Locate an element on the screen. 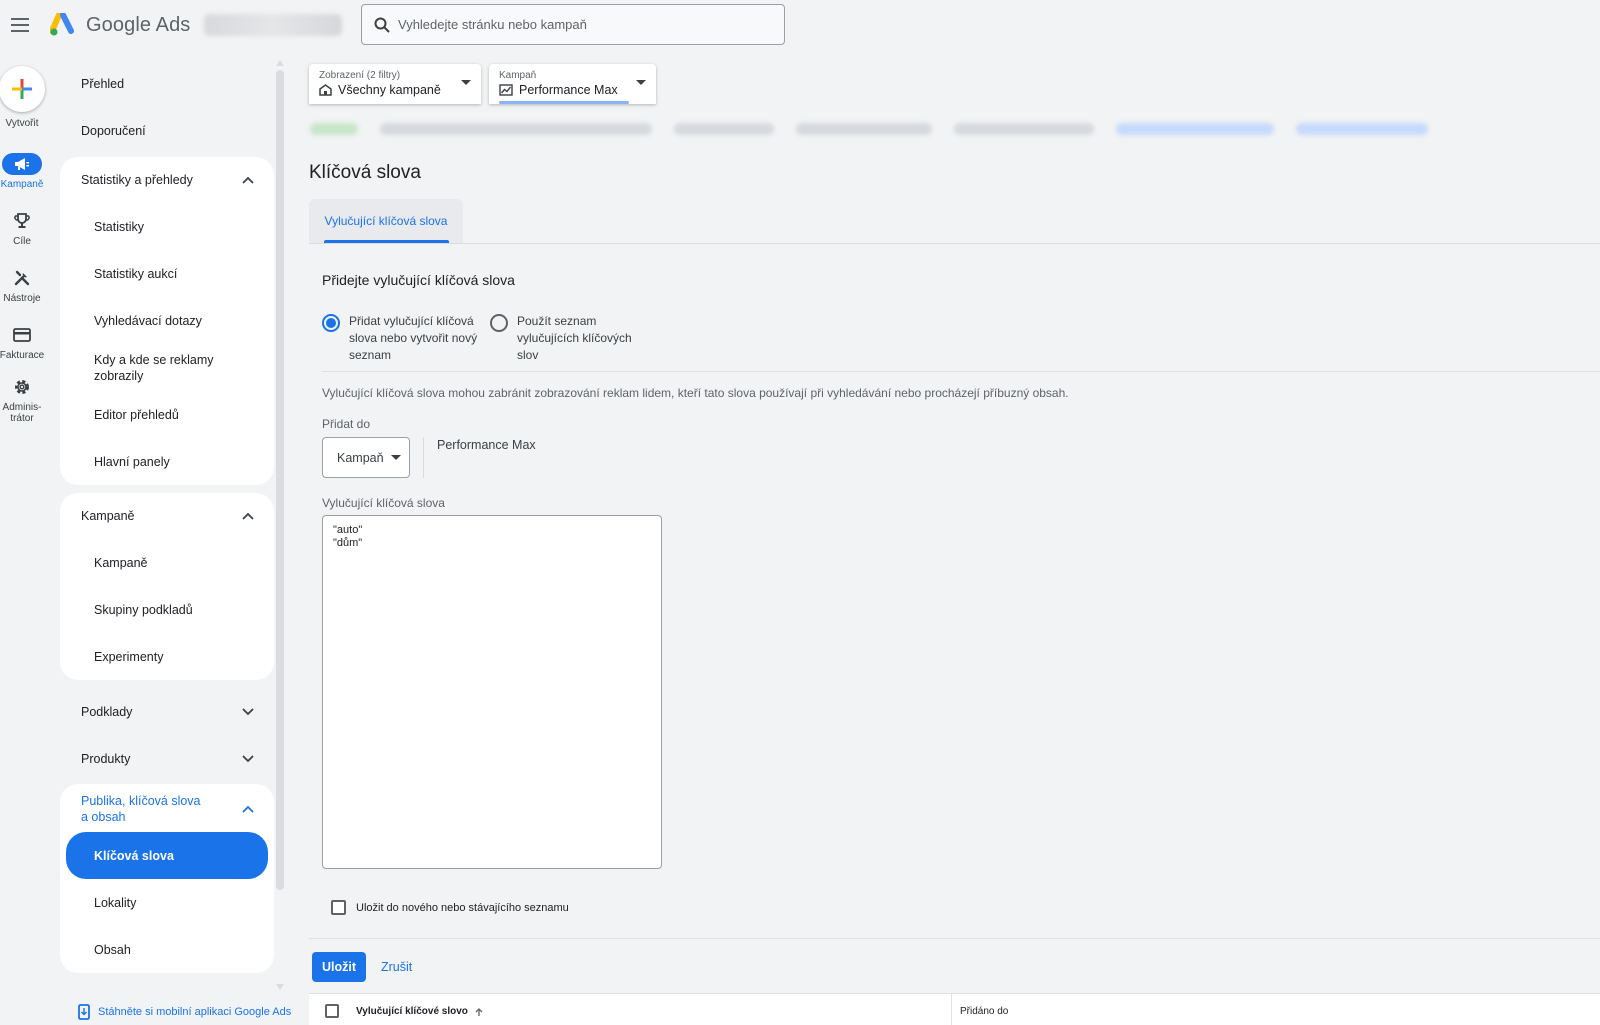 The image size is (1600, 1025). column-header-keyword: Vylučující klíčové slovo is located at coordinates (420, 1011).